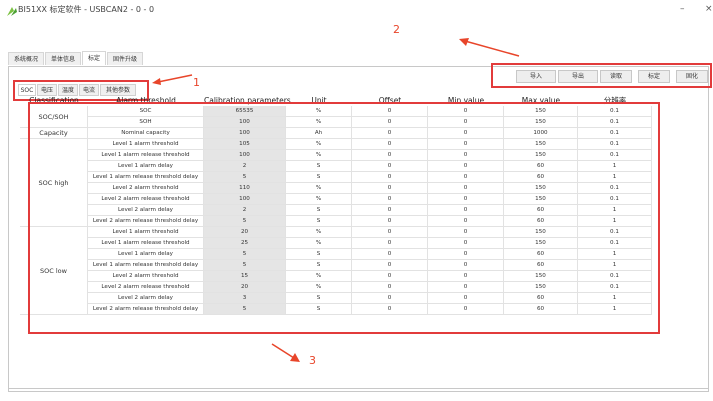  What do you see at coordinates (358, 388) in the screenshot?
I see `bottom-divider` at bounding box center [358, 388].